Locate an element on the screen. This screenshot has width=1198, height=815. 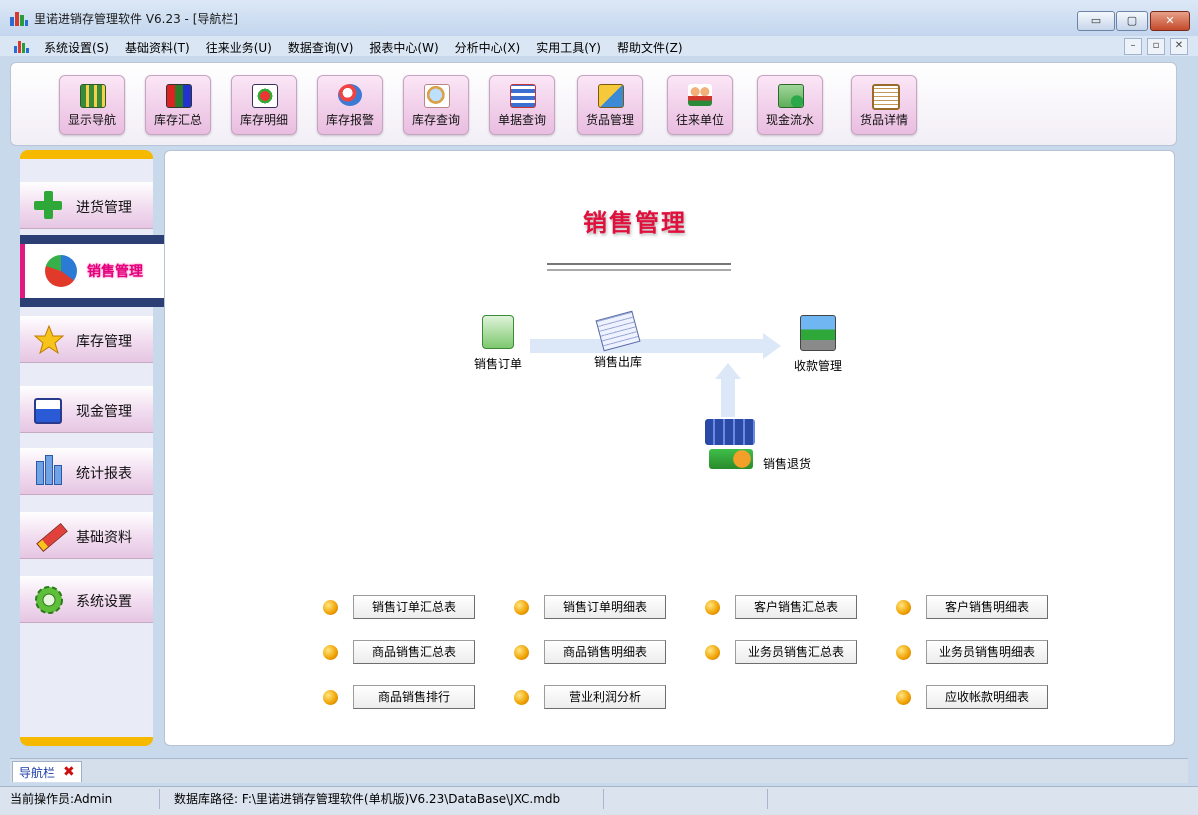
nav-item-label: 现金管理 is located at coordinates (104, 412).